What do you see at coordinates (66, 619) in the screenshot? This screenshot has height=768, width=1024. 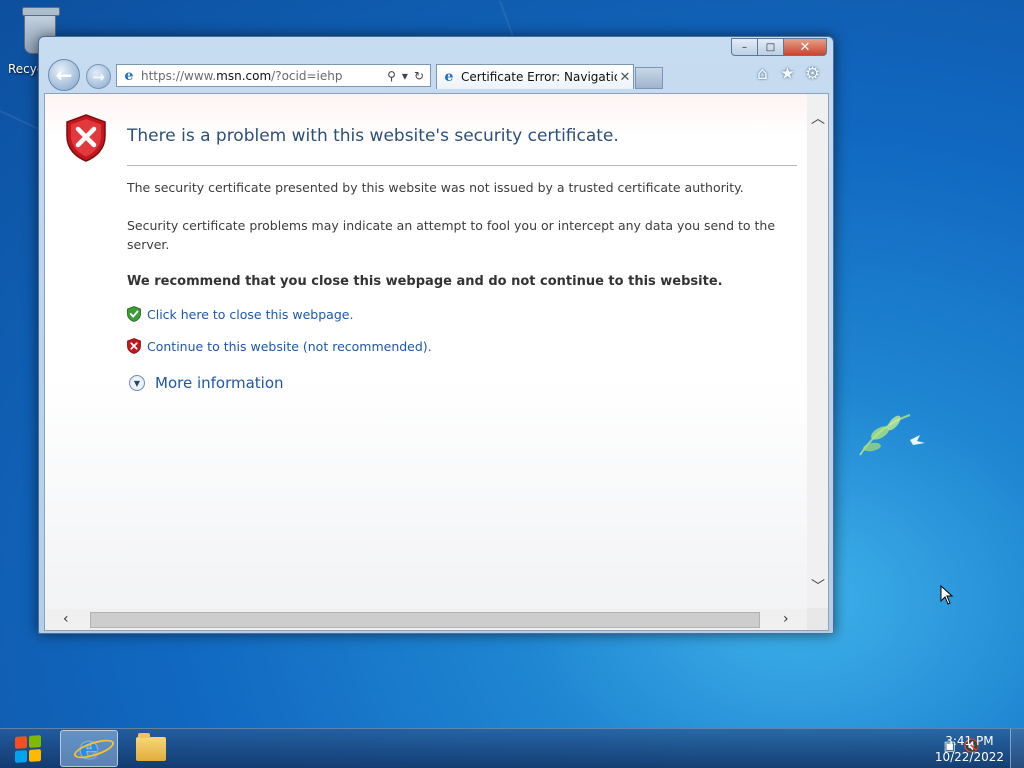 I see `scroll-left-icon: ‹` at bounding box center [66, 619].